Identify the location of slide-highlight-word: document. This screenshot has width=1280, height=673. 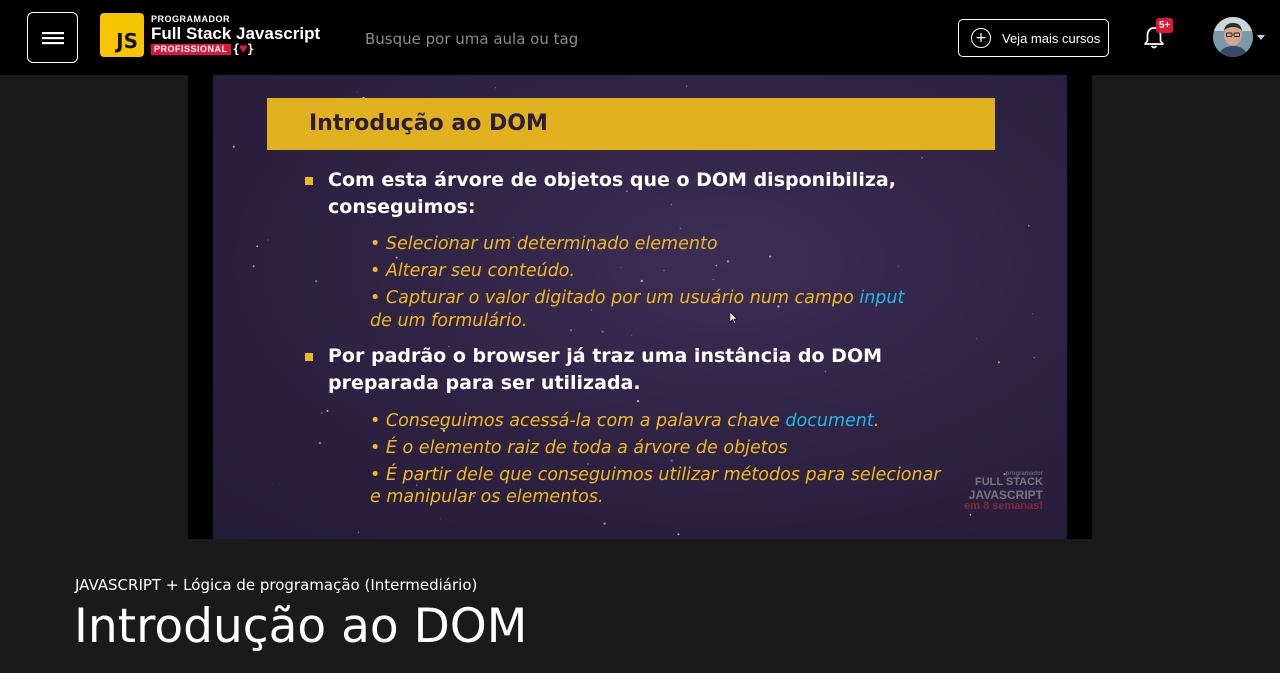
(829, 421).